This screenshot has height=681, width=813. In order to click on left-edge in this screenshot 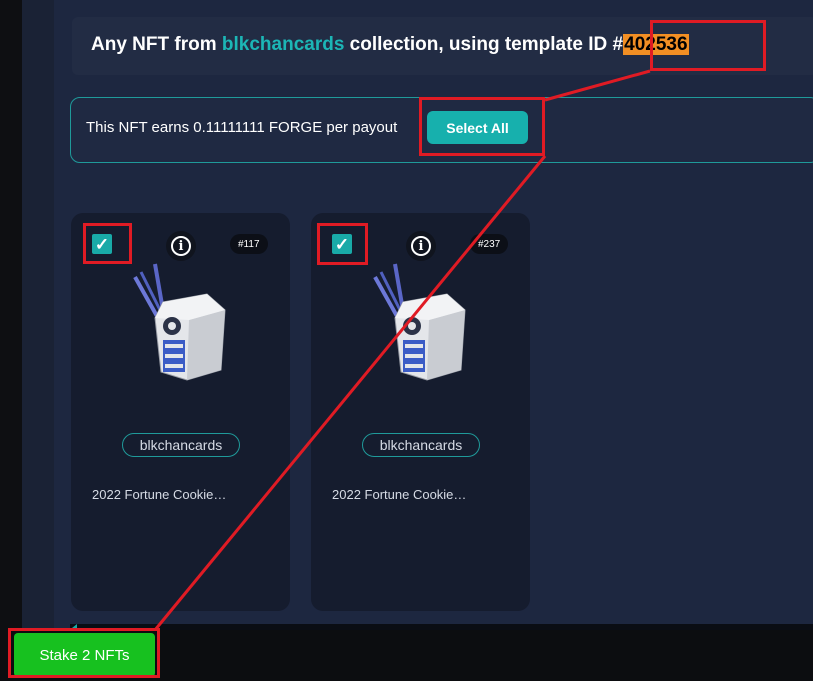, I will do `click(11, 340)`.